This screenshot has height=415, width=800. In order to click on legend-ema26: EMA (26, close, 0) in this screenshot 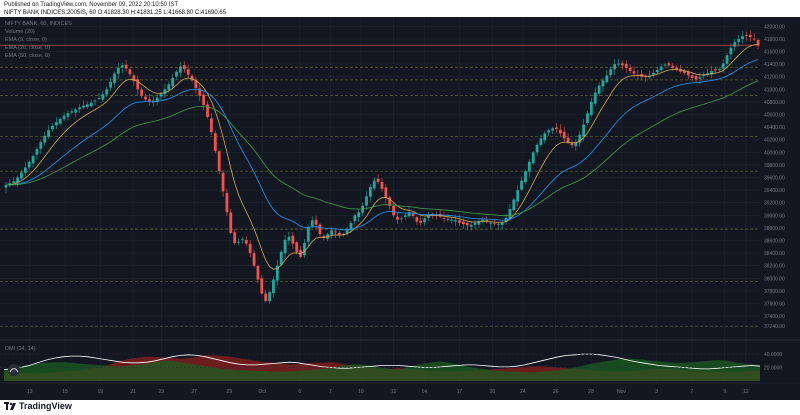, I will do `click(27, 48)`.